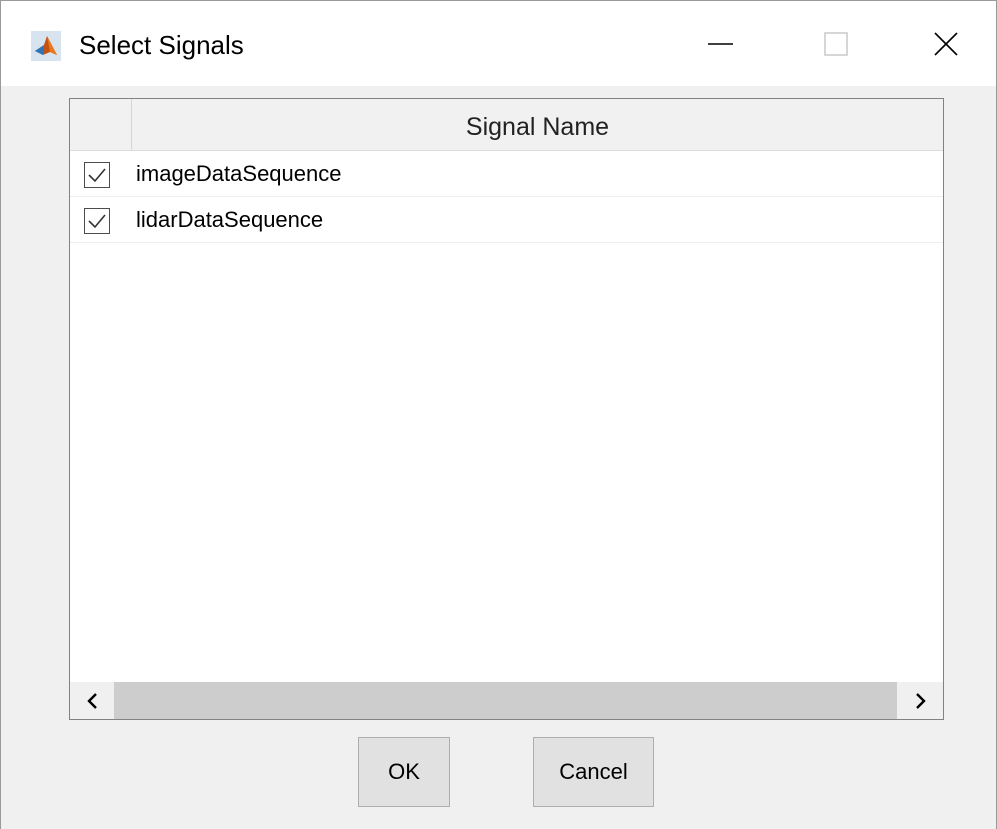 The image size is (997, 829). I want to click on window-title: Select Signals, so click(161, 45).